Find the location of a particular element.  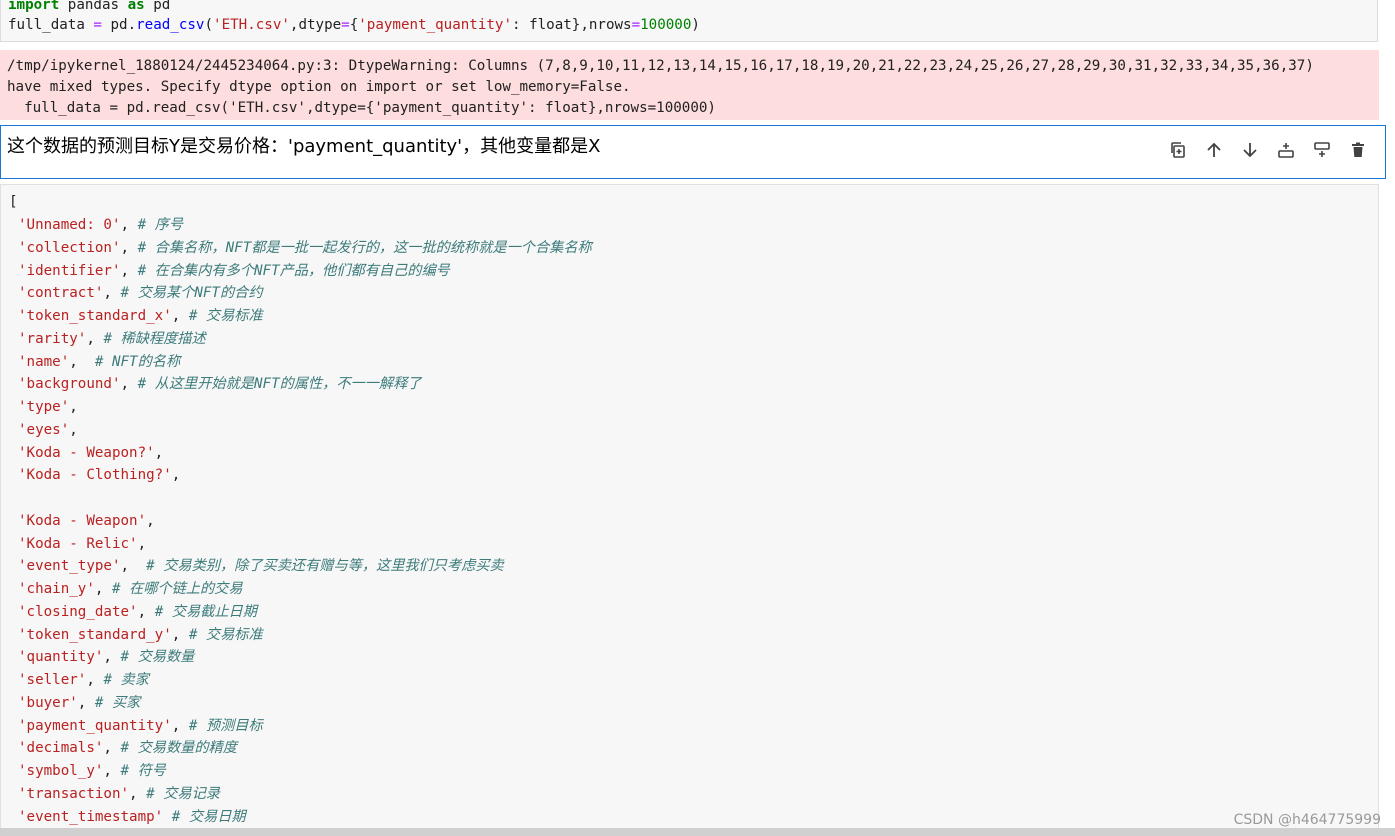

column-comment: # NFT的名称 is located at coordinates (137, 361).